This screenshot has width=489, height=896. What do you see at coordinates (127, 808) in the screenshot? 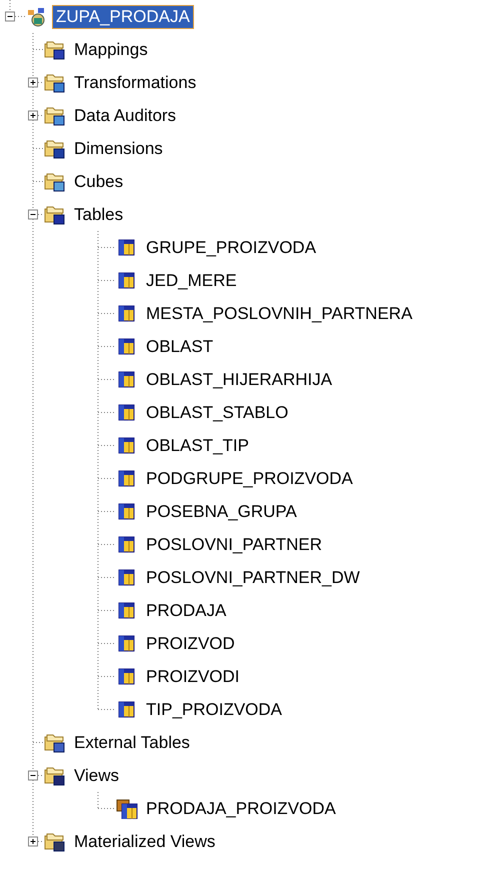
I see `table-icon` at bounding box center [127, 808].